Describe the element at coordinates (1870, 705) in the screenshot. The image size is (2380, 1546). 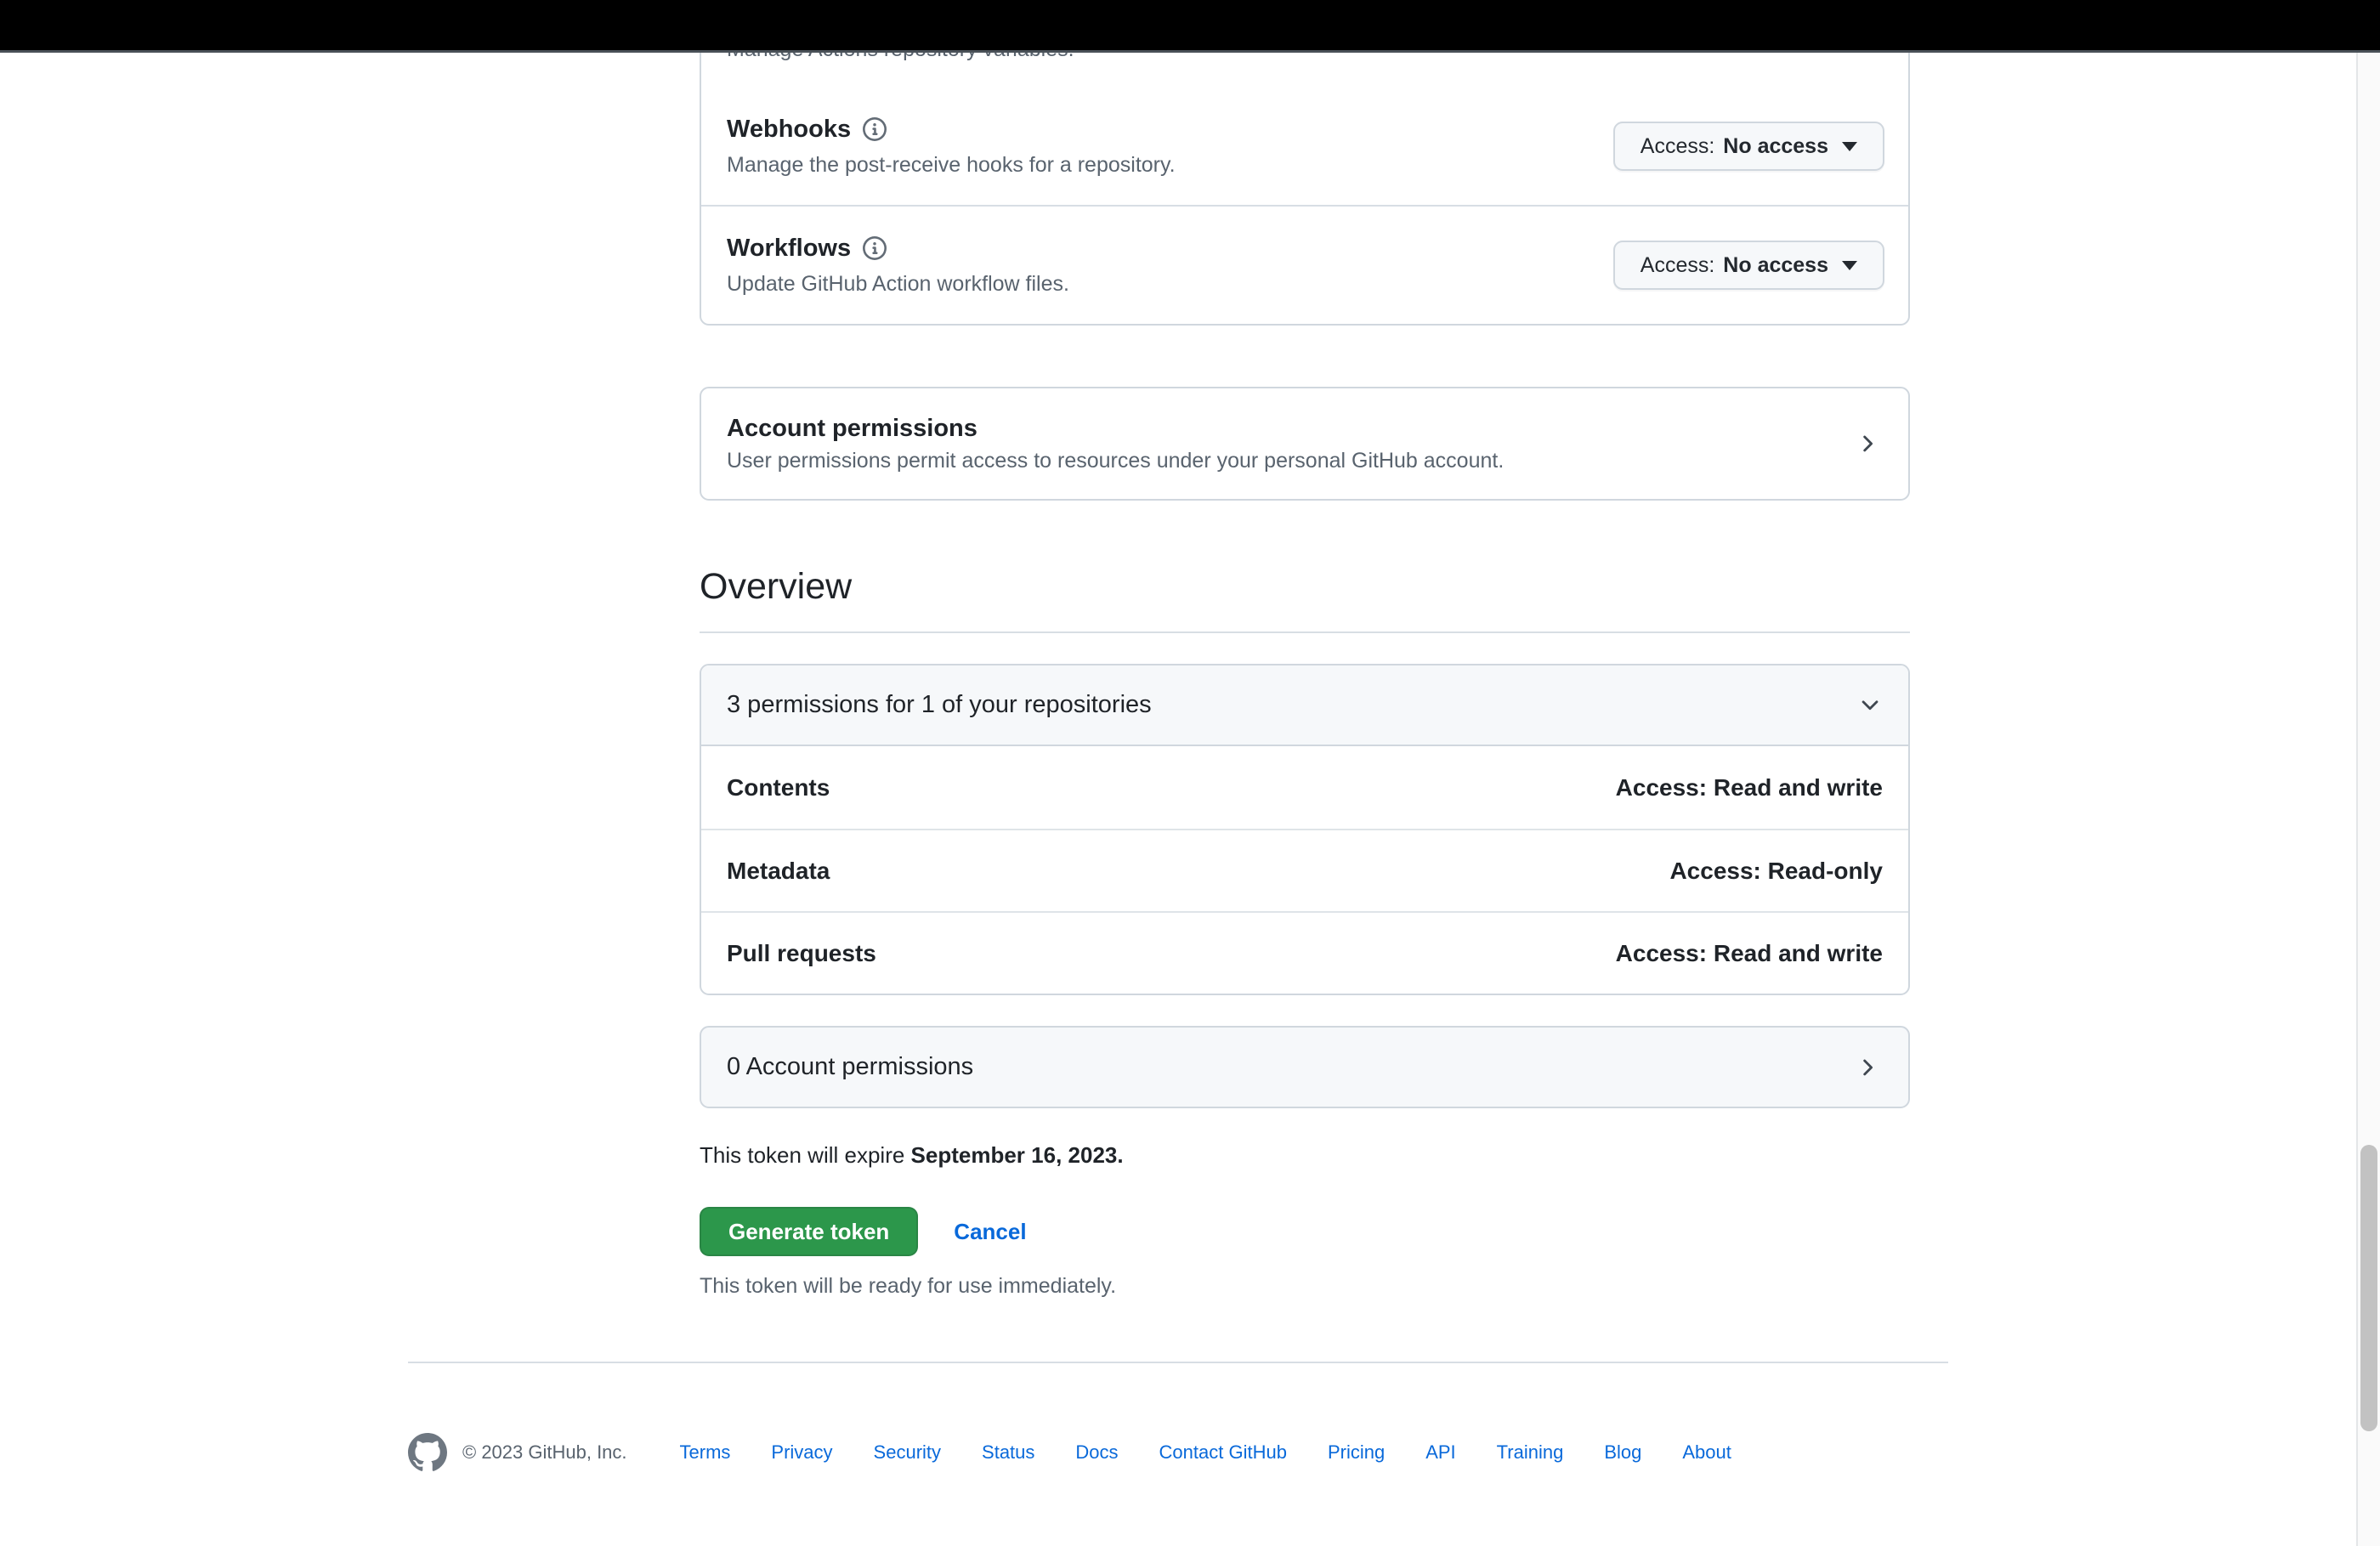
I see `chevron-down-icon` at that location.